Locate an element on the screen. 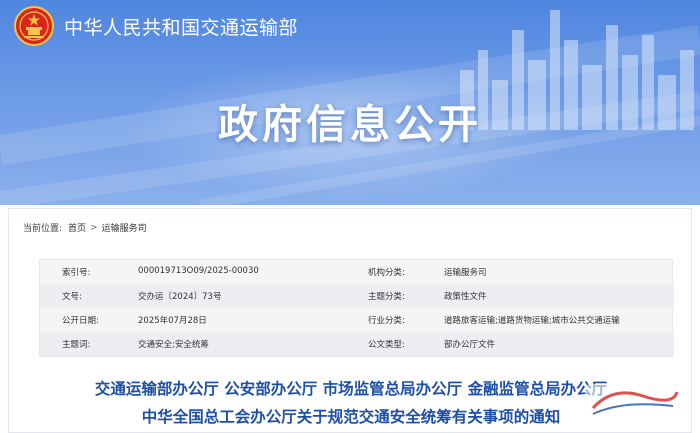  publish-date-label: 公开日期: is located at coordinates (80, 321).